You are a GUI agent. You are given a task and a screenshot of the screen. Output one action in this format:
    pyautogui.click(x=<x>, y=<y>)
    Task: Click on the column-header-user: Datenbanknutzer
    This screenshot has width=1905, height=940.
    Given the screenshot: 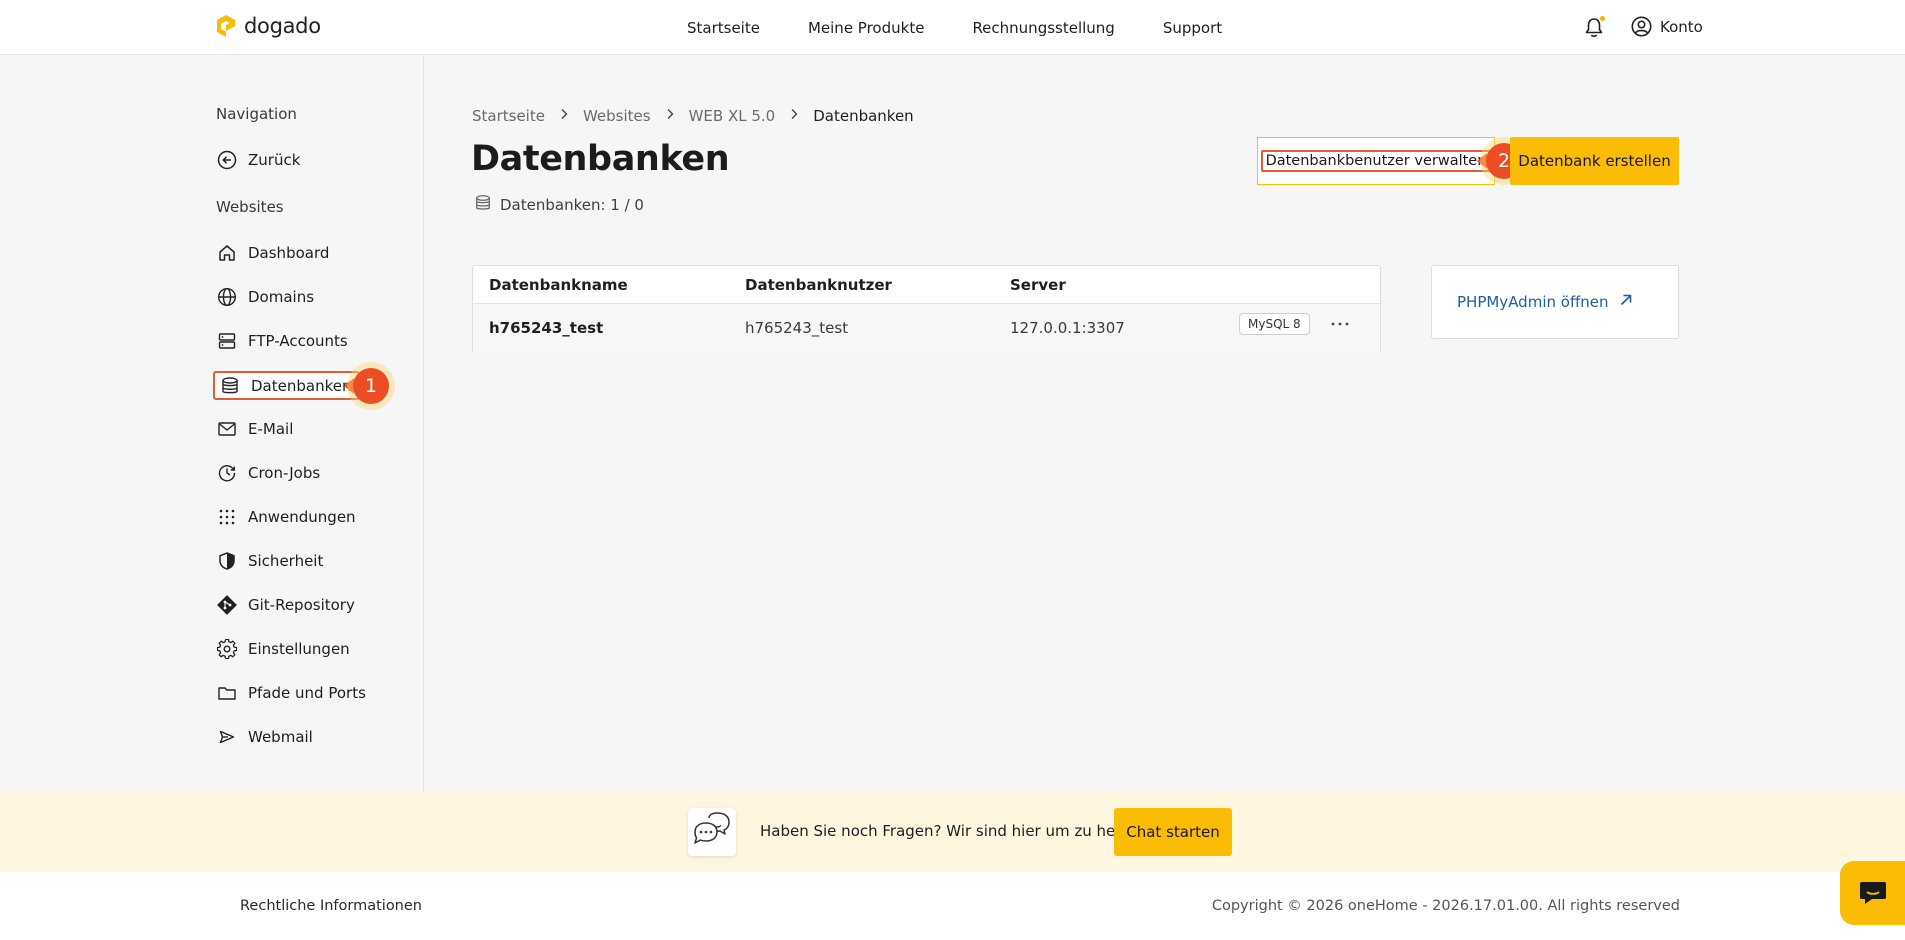 What is the action you would take?
    pyautogui.click(x=818, y=285)
    